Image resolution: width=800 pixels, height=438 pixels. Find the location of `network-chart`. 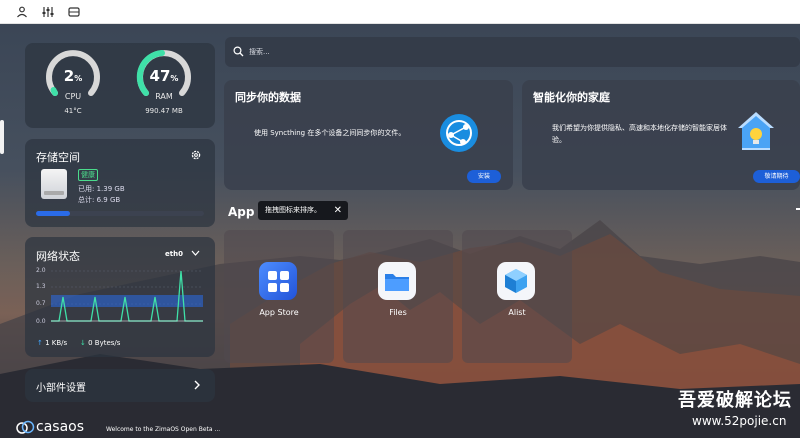

network-chart is located at coordinates (127, 296).